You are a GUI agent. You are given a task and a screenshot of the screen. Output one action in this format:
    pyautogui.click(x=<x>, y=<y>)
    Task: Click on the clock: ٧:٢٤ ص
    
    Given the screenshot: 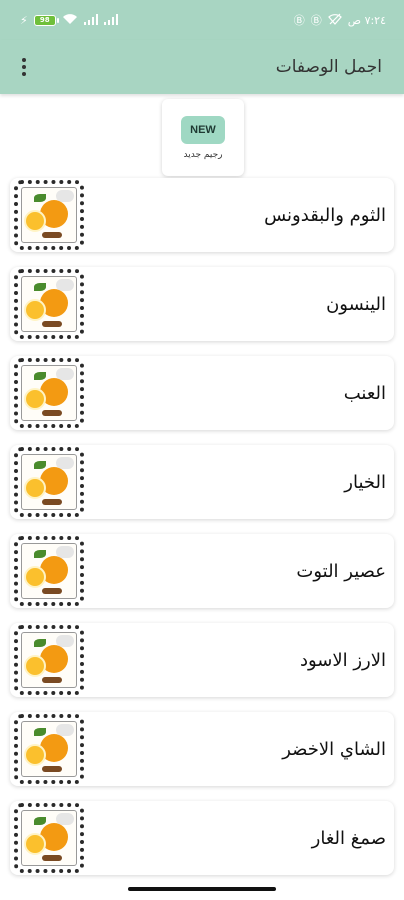 What is the action you would take?
    pyautogui.click(x=366, y=20)
    